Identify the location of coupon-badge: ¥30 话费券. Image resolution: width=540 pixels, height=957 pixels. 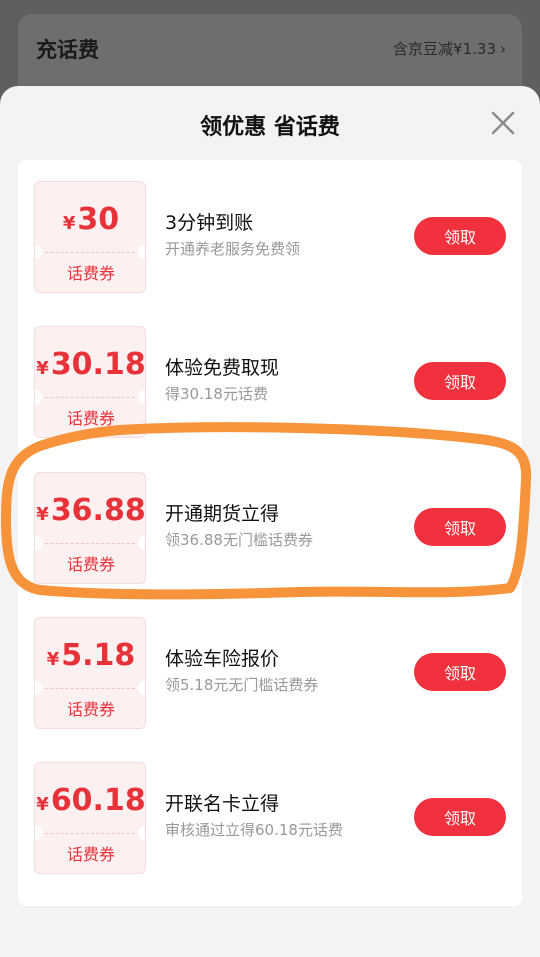
(90, 237).